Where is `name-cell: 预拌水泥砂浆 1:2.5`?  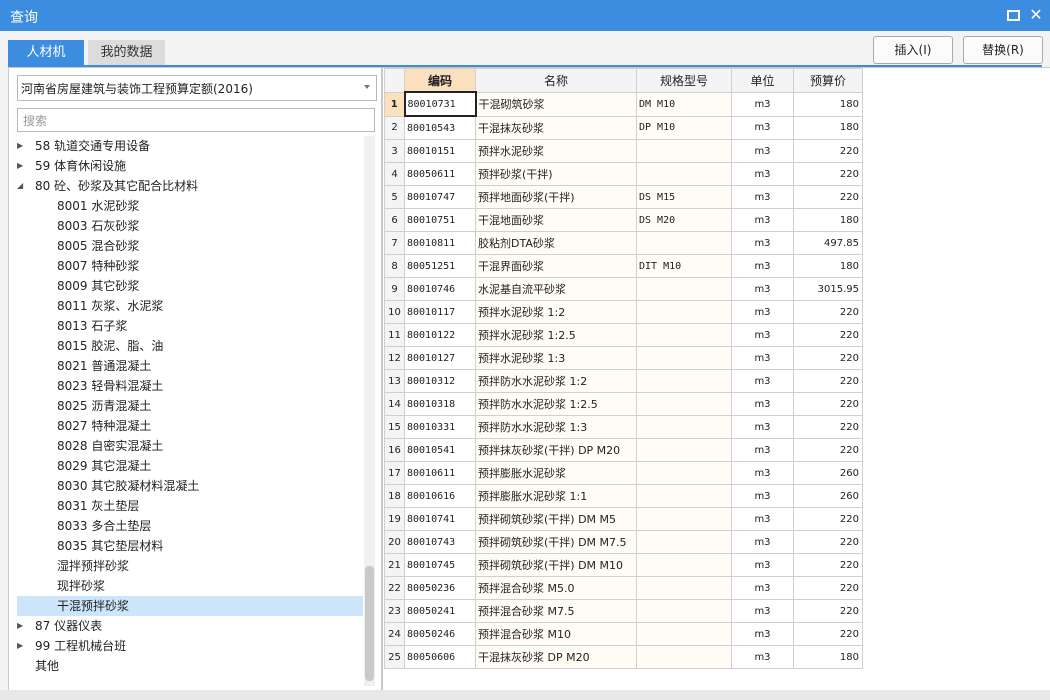 name-cell: 预拌水泥砂浆 1:2.5 is located at coordinates (556, 335).